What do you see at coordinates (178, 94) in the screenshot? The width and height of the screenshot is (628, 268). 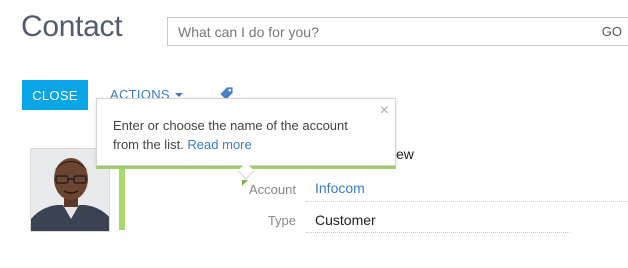 I see `caret-down-icon` at bounding box center [178, 94].